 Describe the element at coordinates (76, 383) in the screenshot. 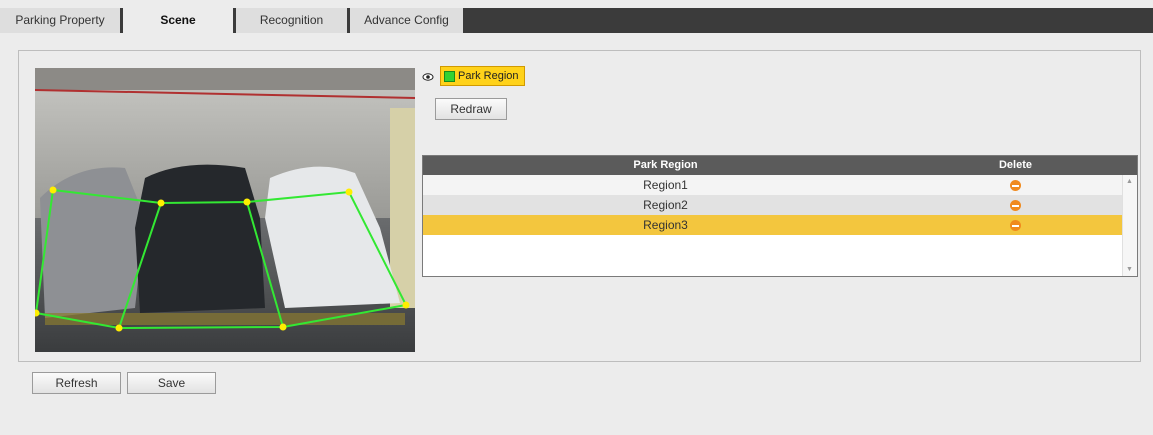

I see `refresh-button: Refresh` at that location.